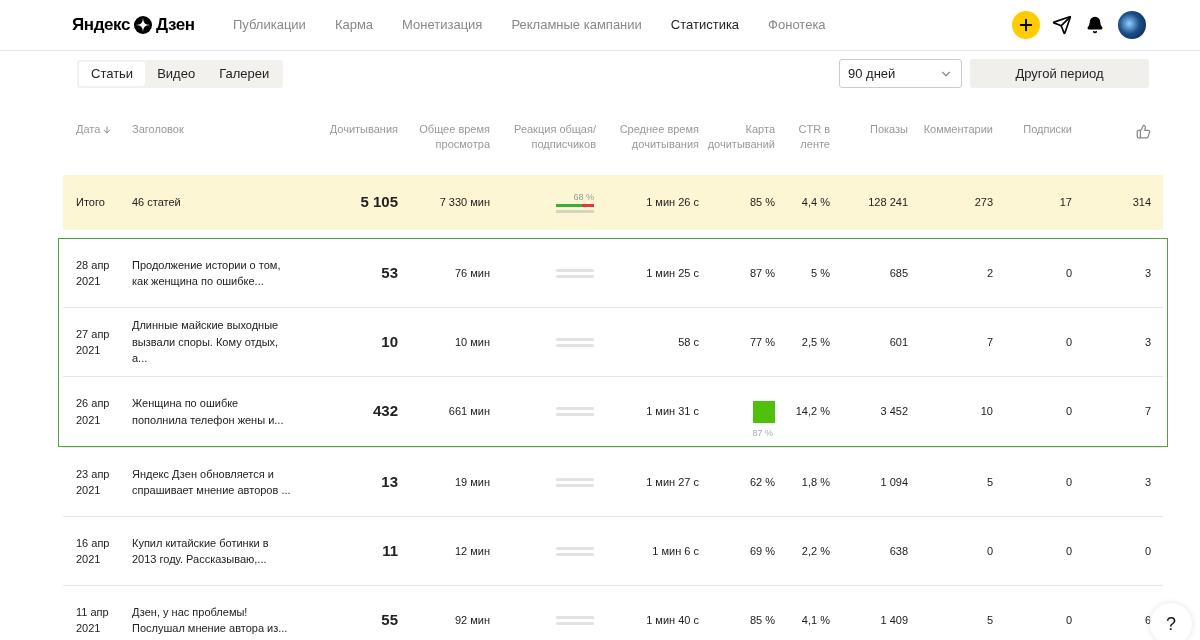  I want to click on date-cell-text: 16 апр 2021, so click(93, 551).